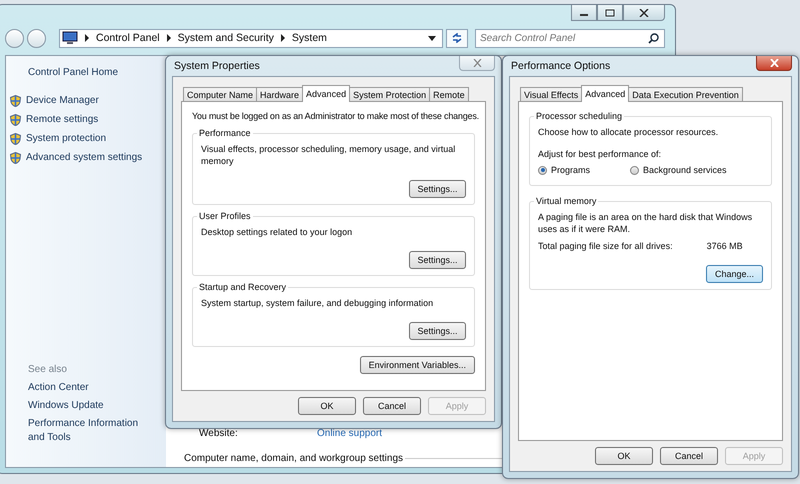 Image resolution: width=800 pixels, height=484 pixels. I want to click on total-label: Total paging file size for all drives:, so click(605, 246).